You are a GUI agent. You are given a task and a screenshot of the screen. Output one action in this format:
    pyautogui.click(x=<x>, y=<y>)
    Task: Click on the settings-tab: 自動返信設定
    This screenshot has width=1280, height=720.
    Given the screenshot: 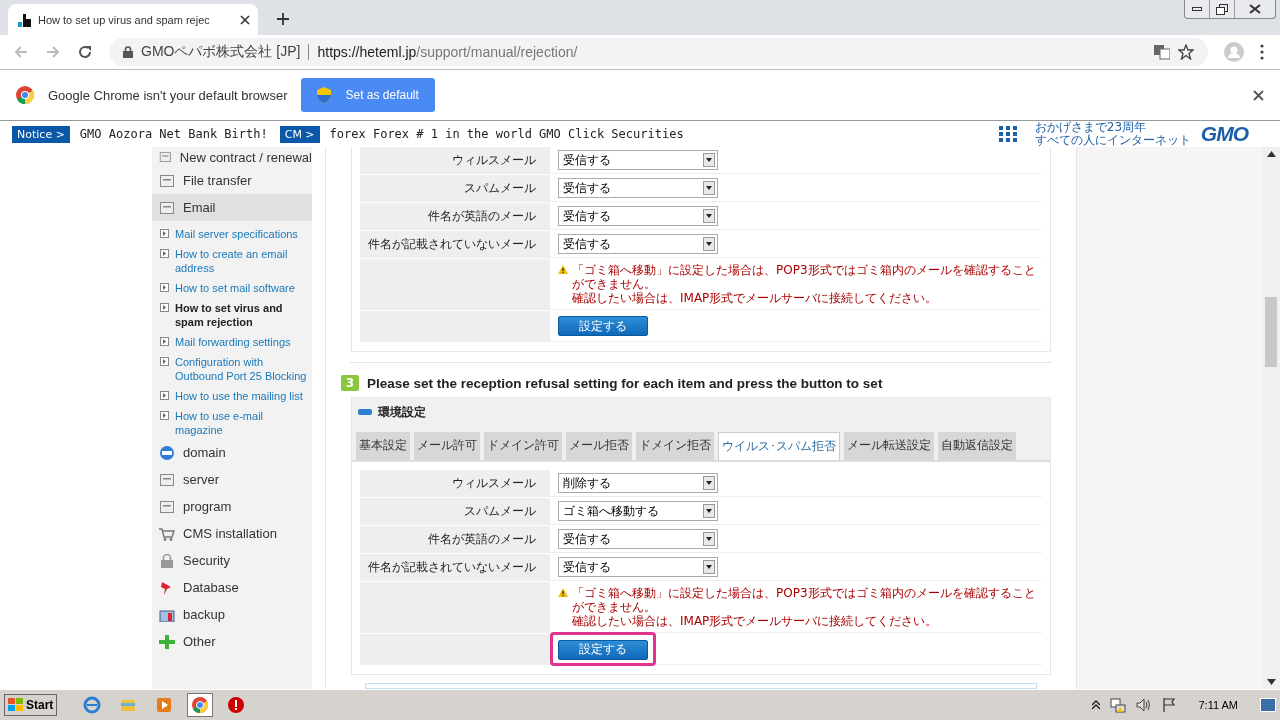 What is the action you would take?
    pyautogui.click(x=977, y=446)
    